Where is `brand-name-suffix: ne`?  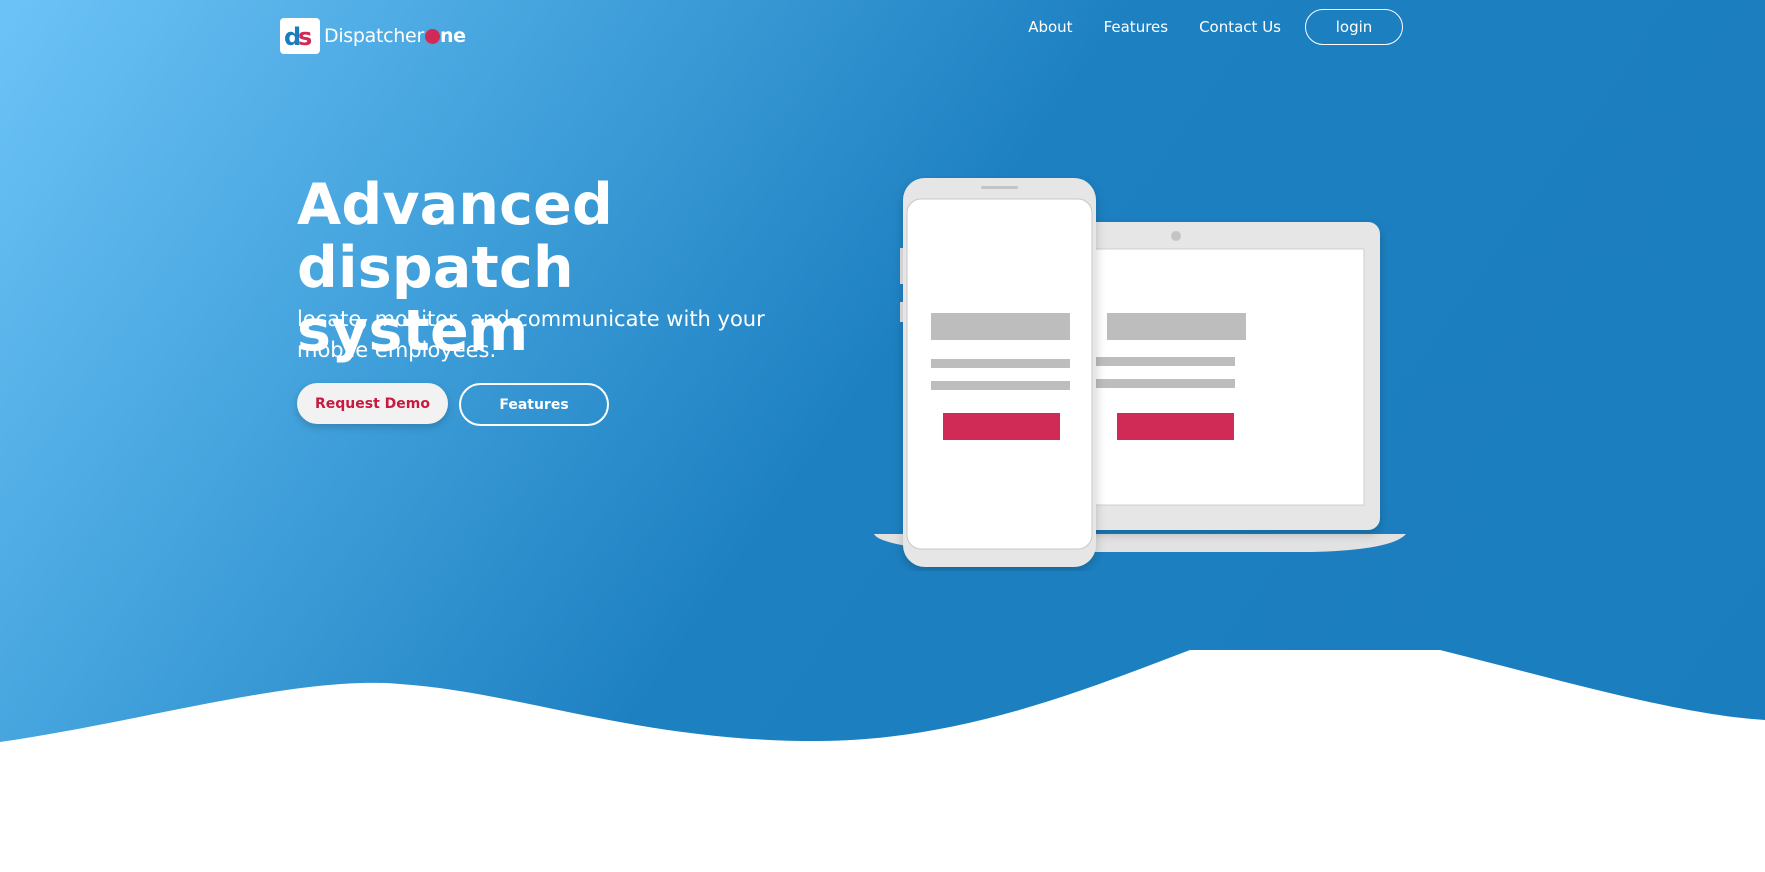 brand-name-suffix: ne is located at coordinates (452, 36).